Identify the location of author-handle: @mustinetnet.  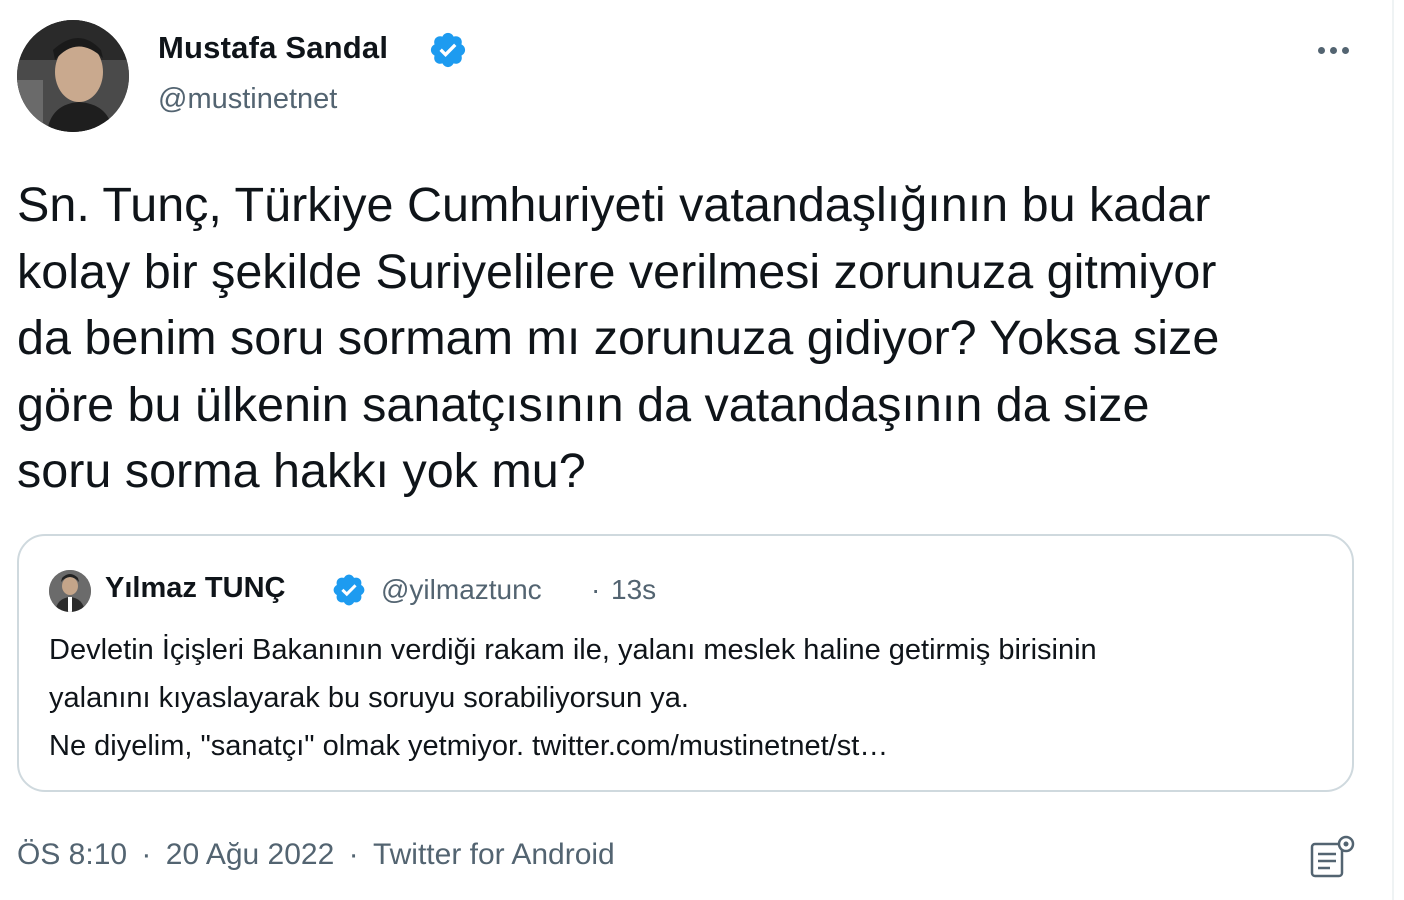
(247, 99).